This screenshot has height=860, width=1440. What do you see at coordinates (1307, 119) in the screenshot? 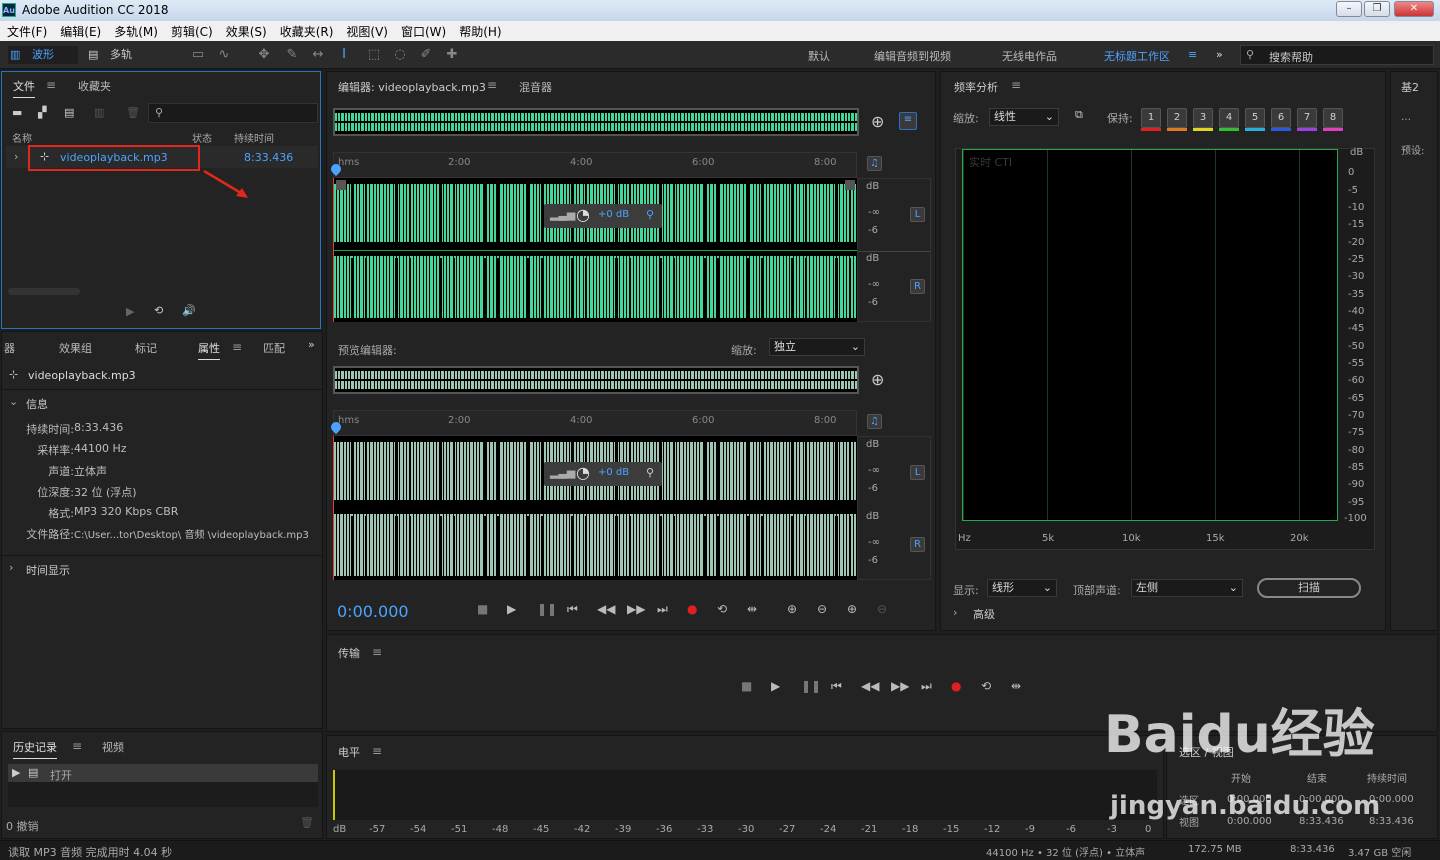
I see `hold-button-7: 7` at bounding box center [1307, 119].